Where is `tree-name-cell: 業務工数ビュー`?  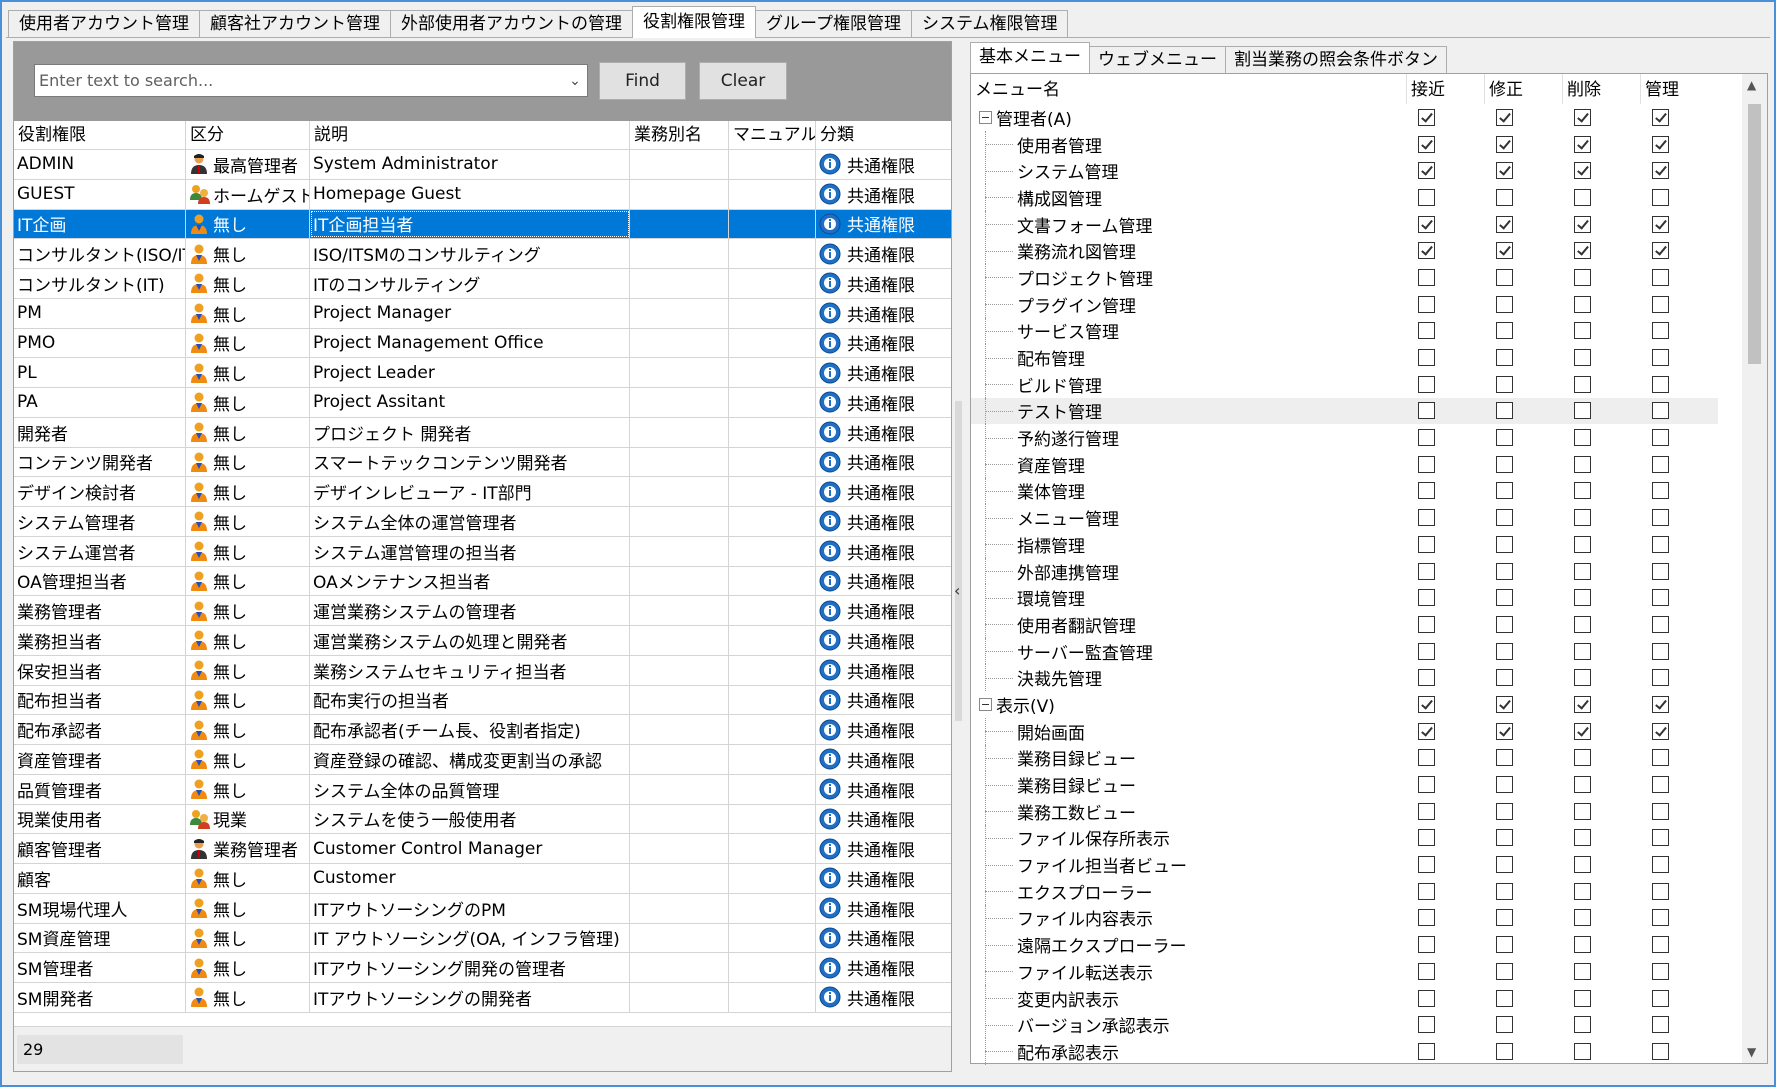 tree-name-cell: 業務工数ビュー is located at coordinates (1188, 811).